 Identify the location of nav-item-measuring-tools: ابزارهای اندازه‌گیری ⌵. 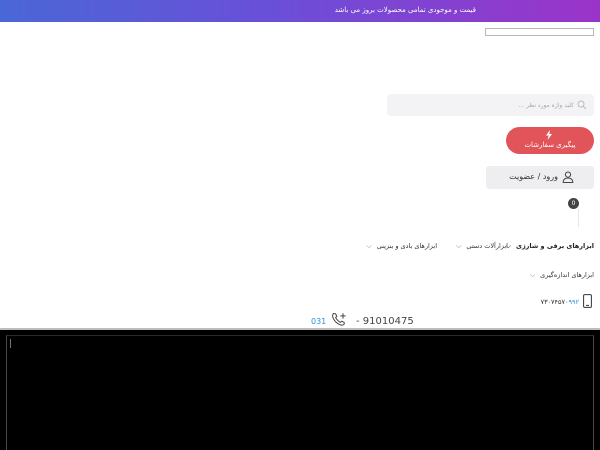
(562, 275).